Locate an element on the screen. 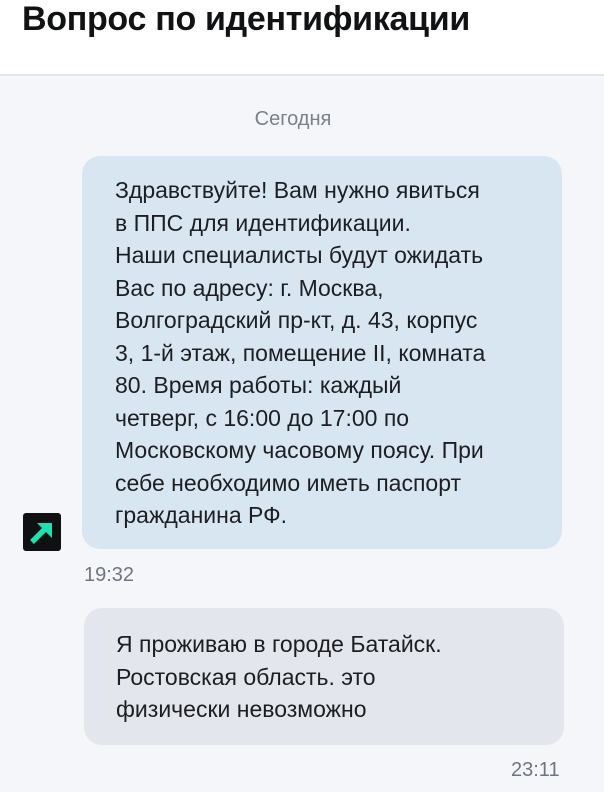  date-separator: Сегодня is located at coordinates (293, 119).